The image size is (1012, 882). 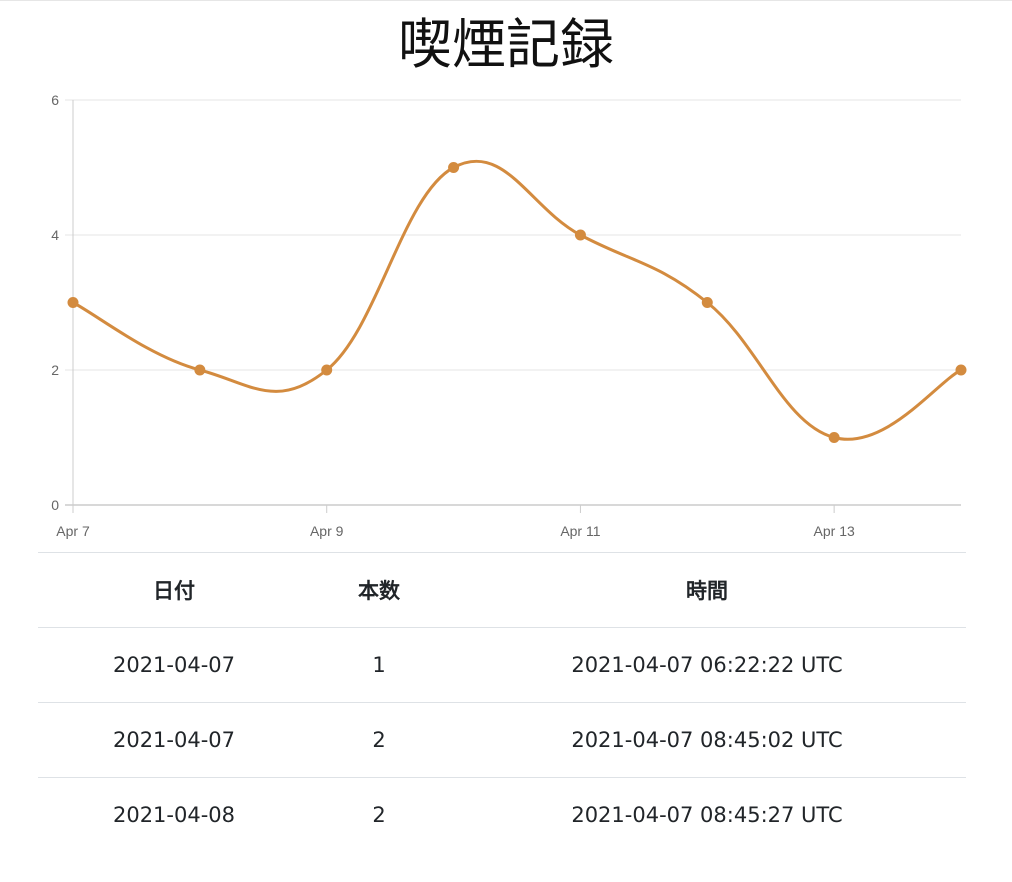 I want to click on table-row: 2021-04-07 2 2021-04-07 08:45:02 UTC, so click(x=502, y=740).